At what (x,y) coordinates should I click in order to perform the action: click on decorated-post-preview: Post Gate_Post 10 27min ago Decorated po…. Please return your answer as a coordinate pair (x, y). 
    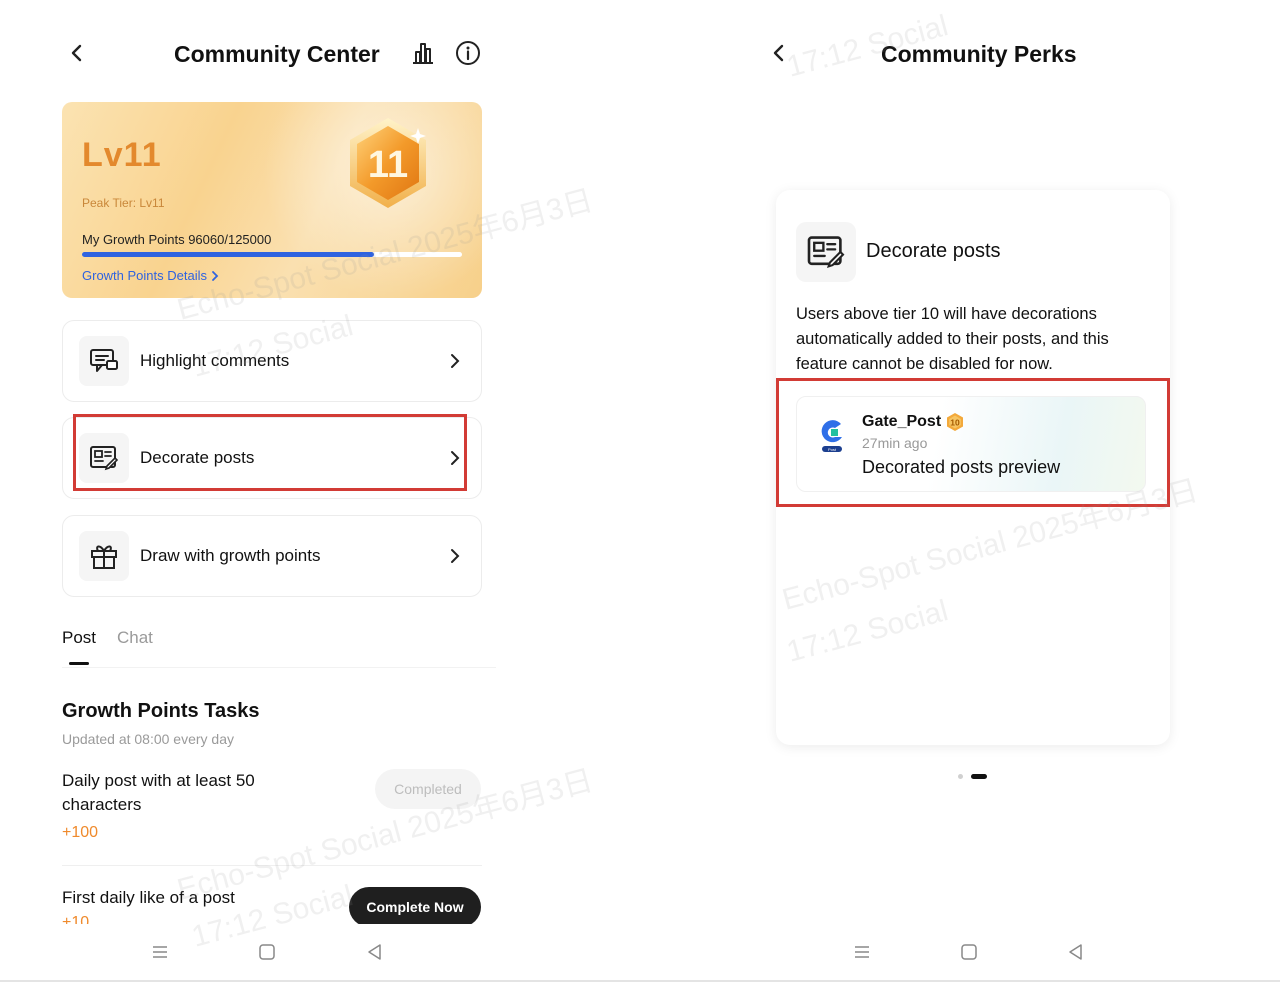
    Looking at the image, I should click on (971, 444).